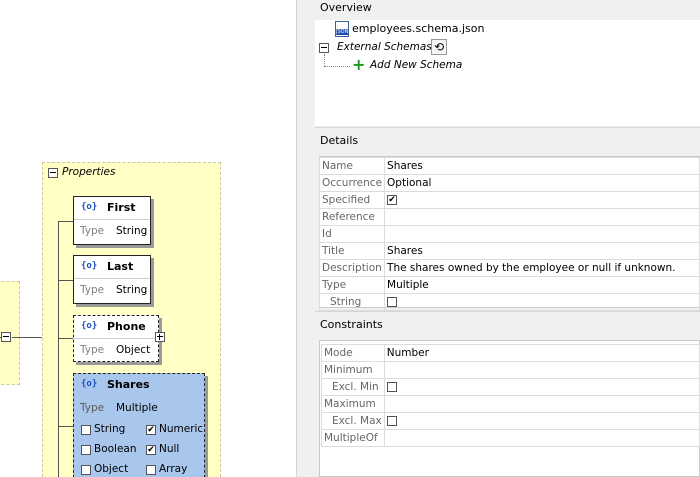 The image size is (700, 477). I want to click on add-icon: +, so click(358, 65).